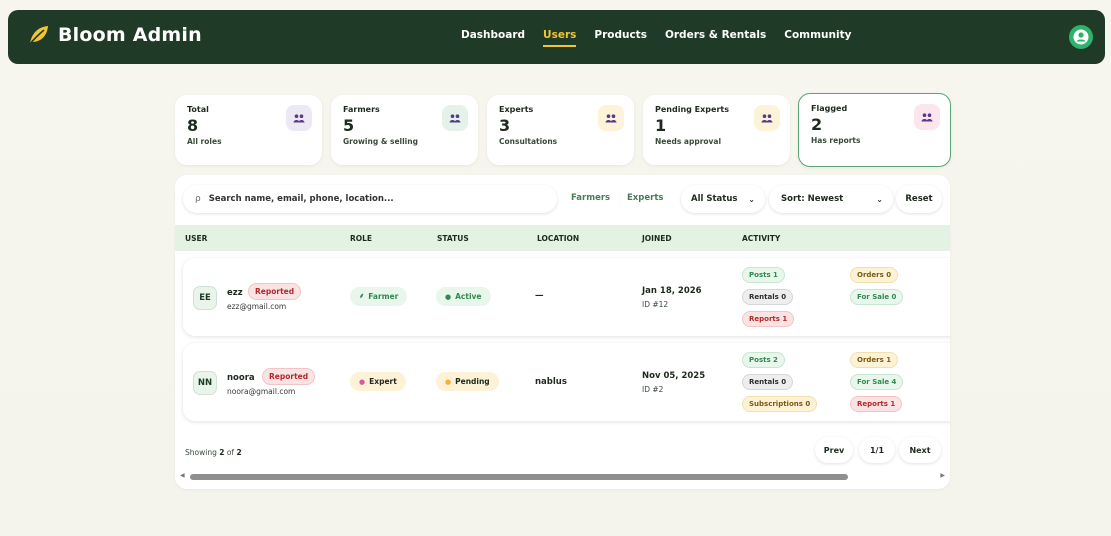  What do you see at coordinates (655, 304) in the screenshot?
I see `user-id: ID #12` at bounding box center [655, 304].